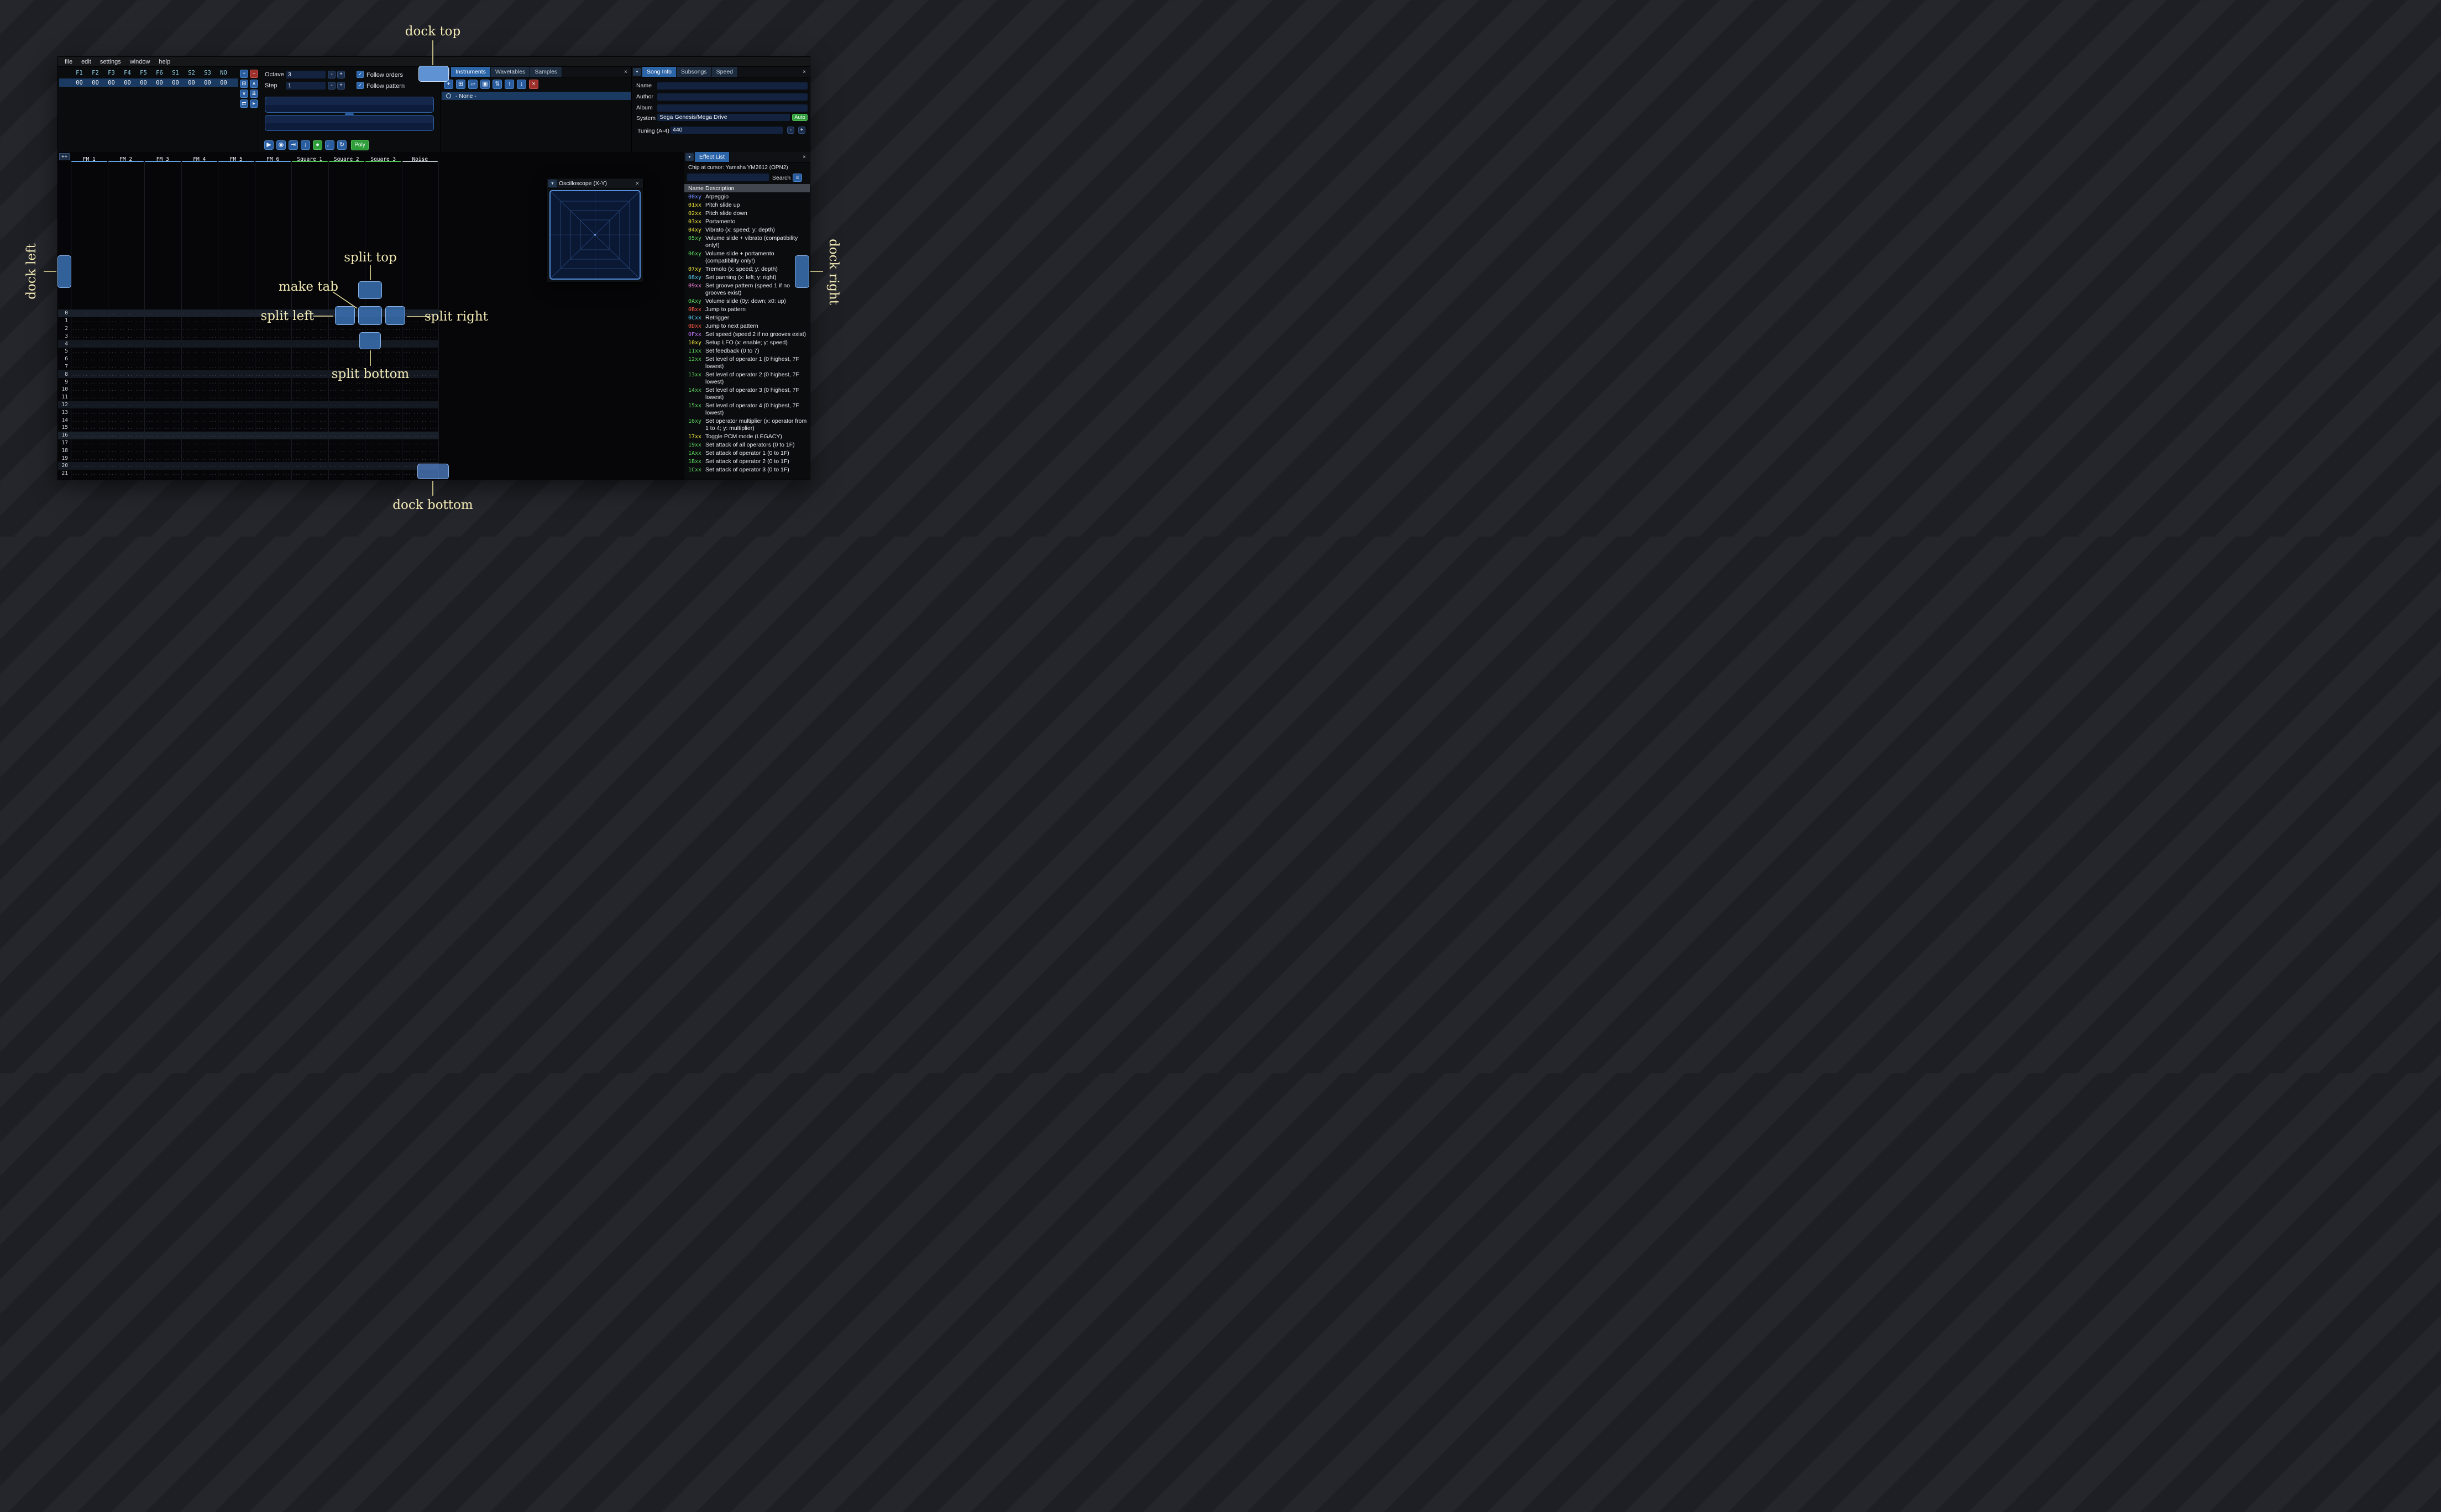 The height and width of the screenshot is (1512, 2441). I want to click on instrument-list-item: - None -, so click(536, 96).